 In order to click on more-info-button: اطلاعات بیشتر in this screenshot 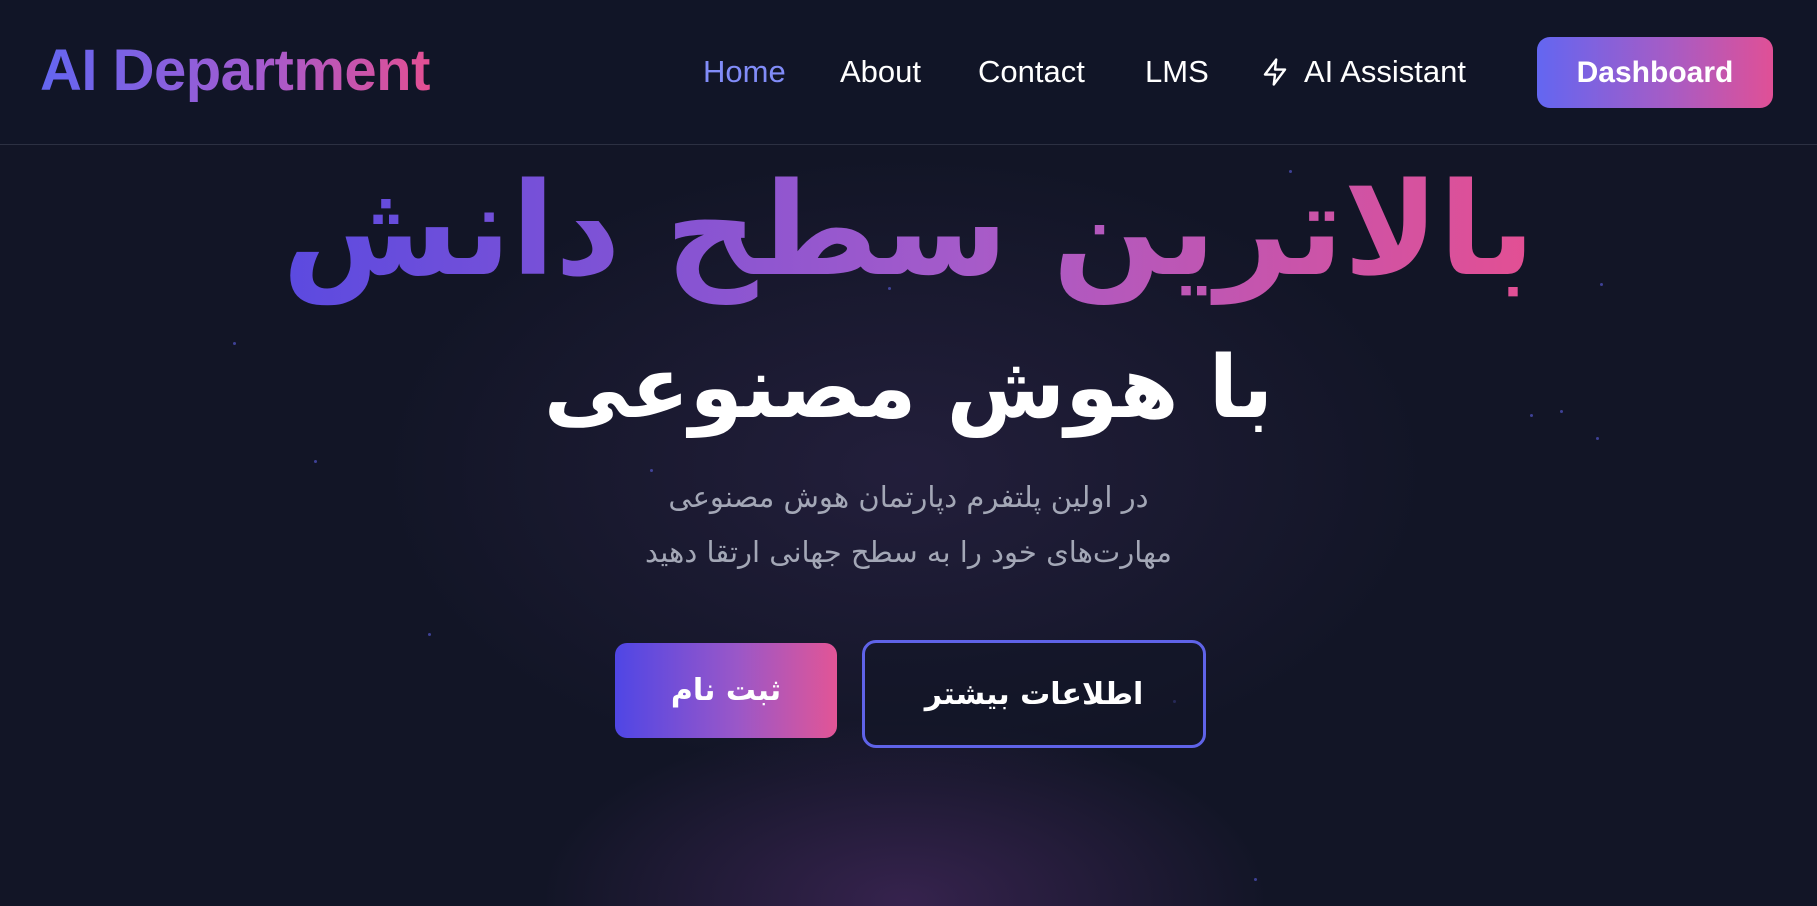, I will do `click(1034, 694)`.